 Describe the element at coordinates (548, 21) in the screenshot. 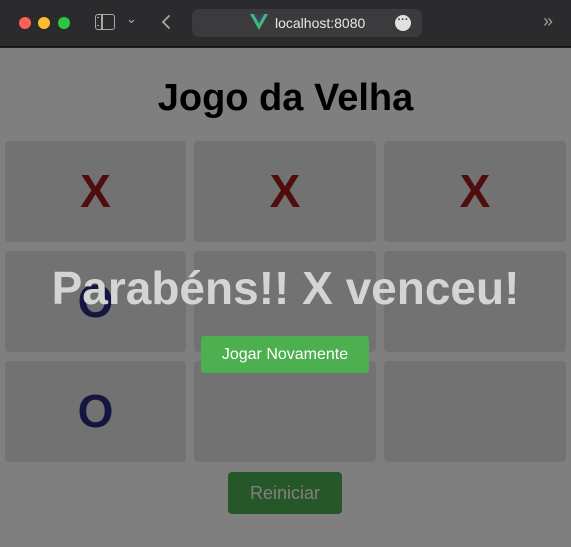

I see `chevron-double-right-icon: »` at that location.